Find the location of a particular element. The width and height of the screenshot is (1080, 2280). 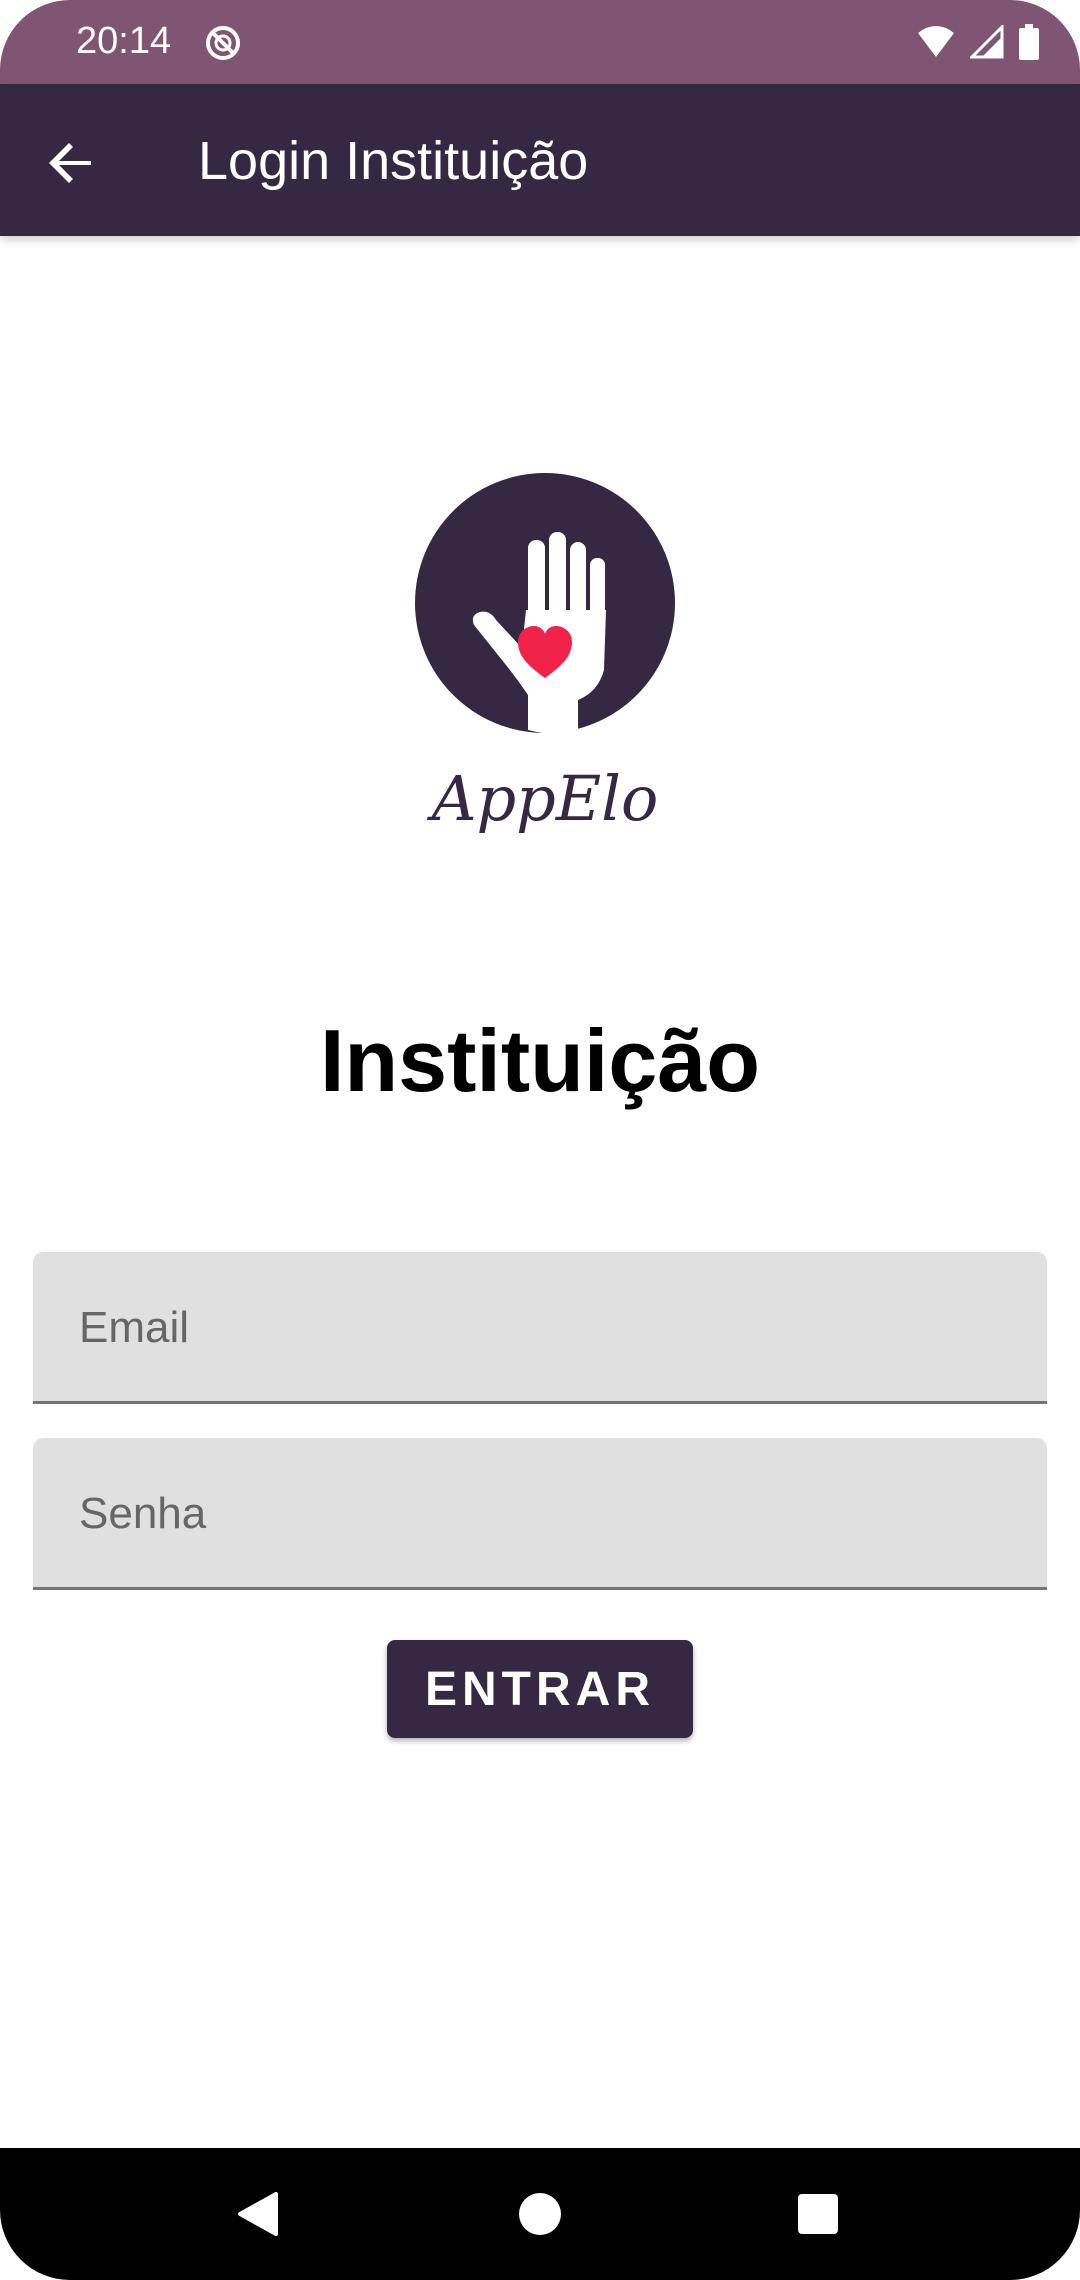

status-time: 20:14 is located at coordinates (124, 41).